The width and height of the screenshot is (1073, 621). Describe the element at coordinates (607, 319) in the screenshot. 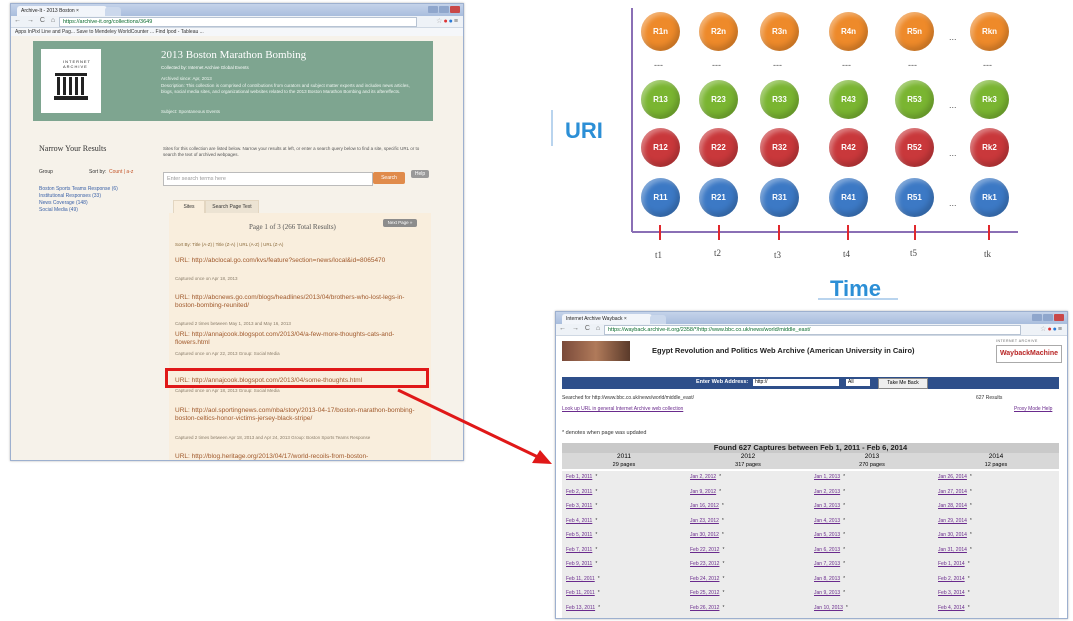

I see `browser-tab: Internet Archive Wayback ×` at that location.